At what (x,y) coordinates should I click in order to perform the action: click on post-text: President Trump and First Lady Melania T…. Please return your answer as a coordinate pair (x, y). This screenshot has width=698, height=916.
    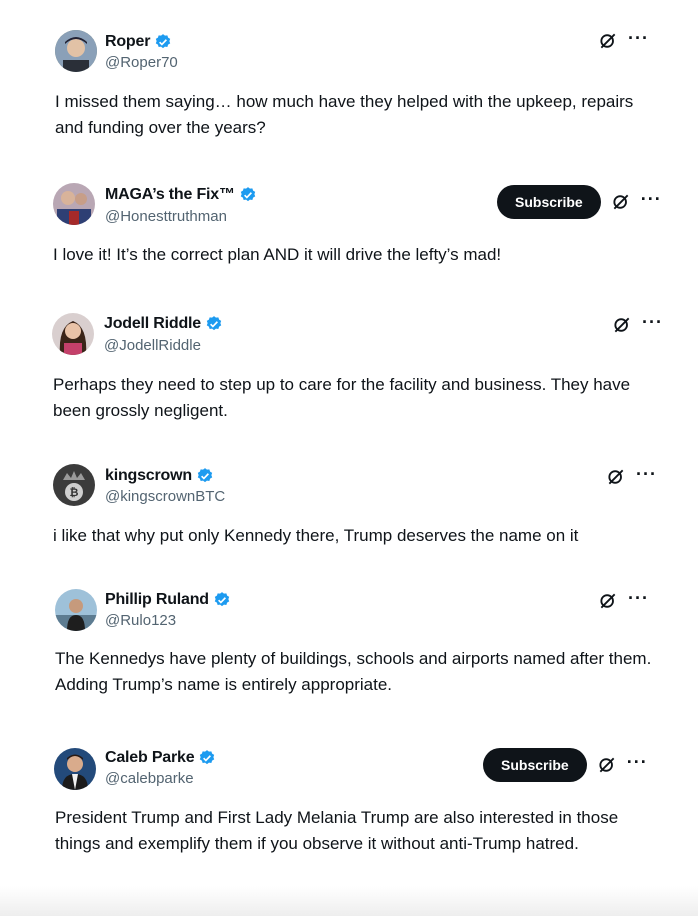
    Looking at the image, I should click on (337, 830).